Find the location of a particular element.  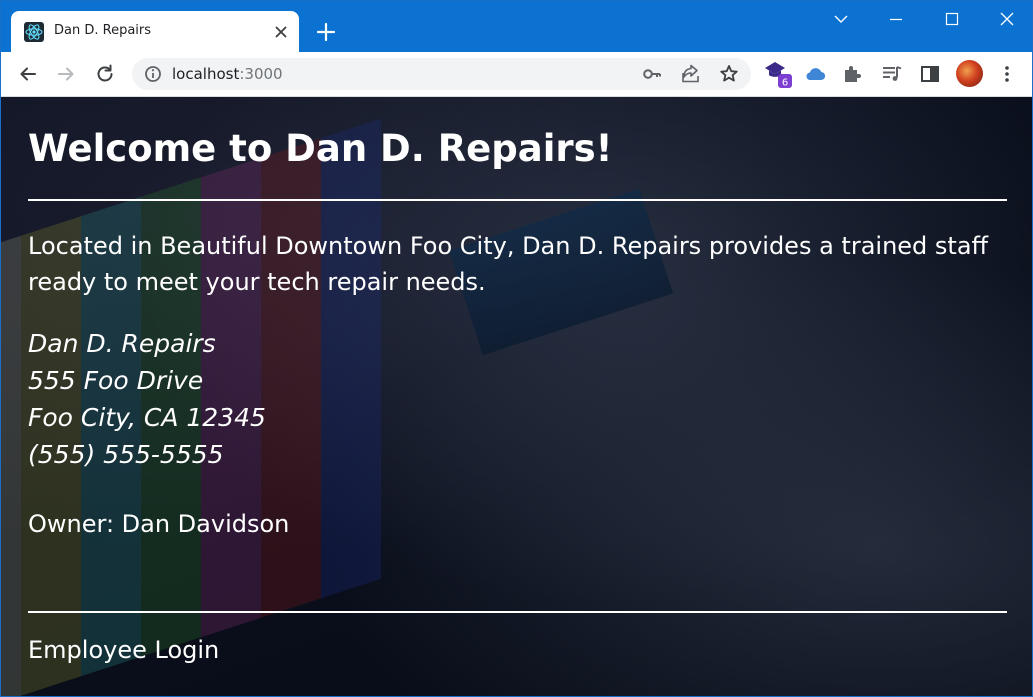

owner-line: Owner: Dan Davidson is located at coordinates (159, 524).